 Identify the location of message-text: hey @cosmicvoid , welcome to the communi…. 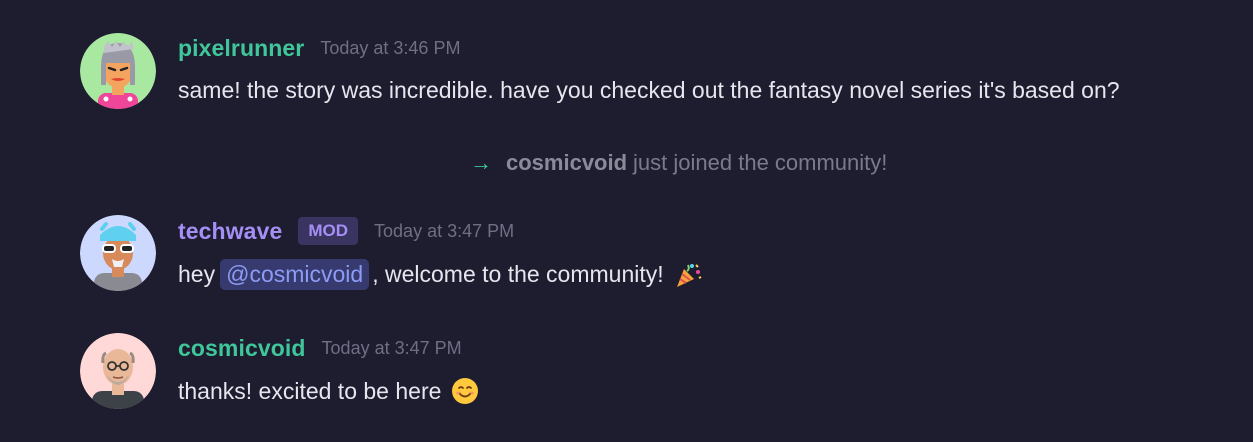
(440, 274).